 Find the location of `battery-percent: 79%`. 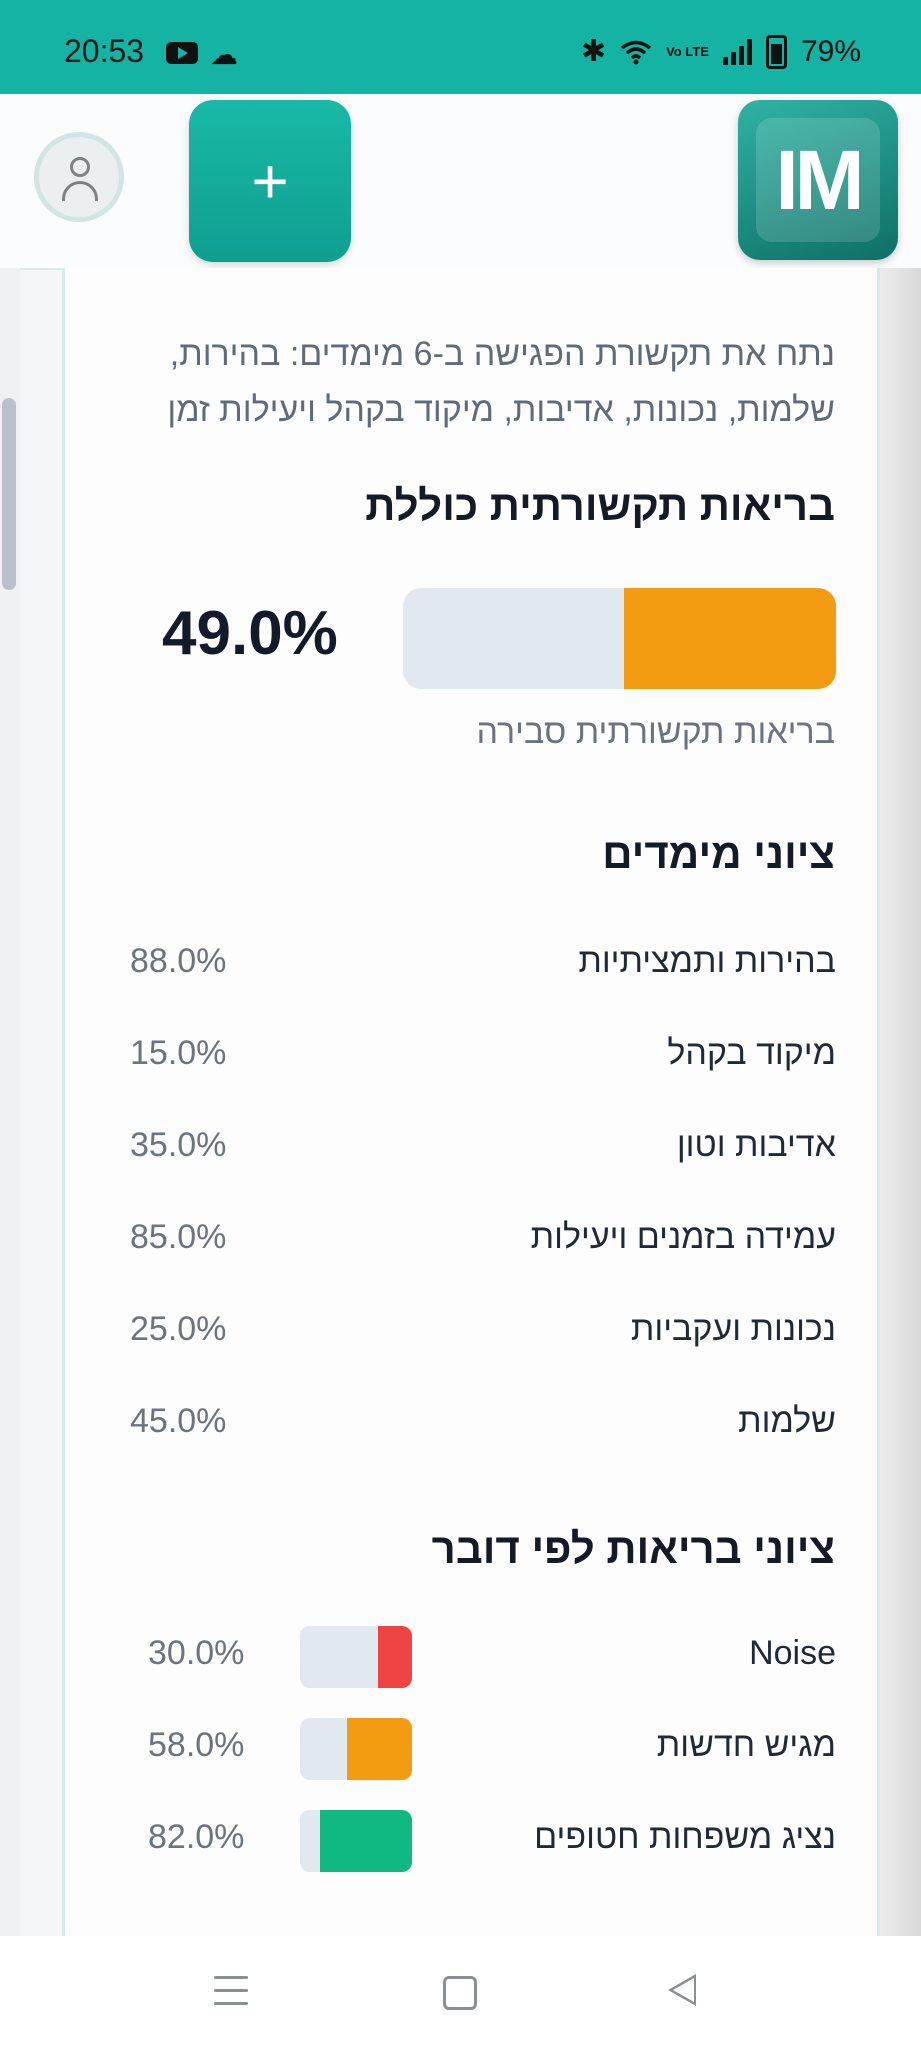

battery-percent: 79% is located at coordinates (830, 51).